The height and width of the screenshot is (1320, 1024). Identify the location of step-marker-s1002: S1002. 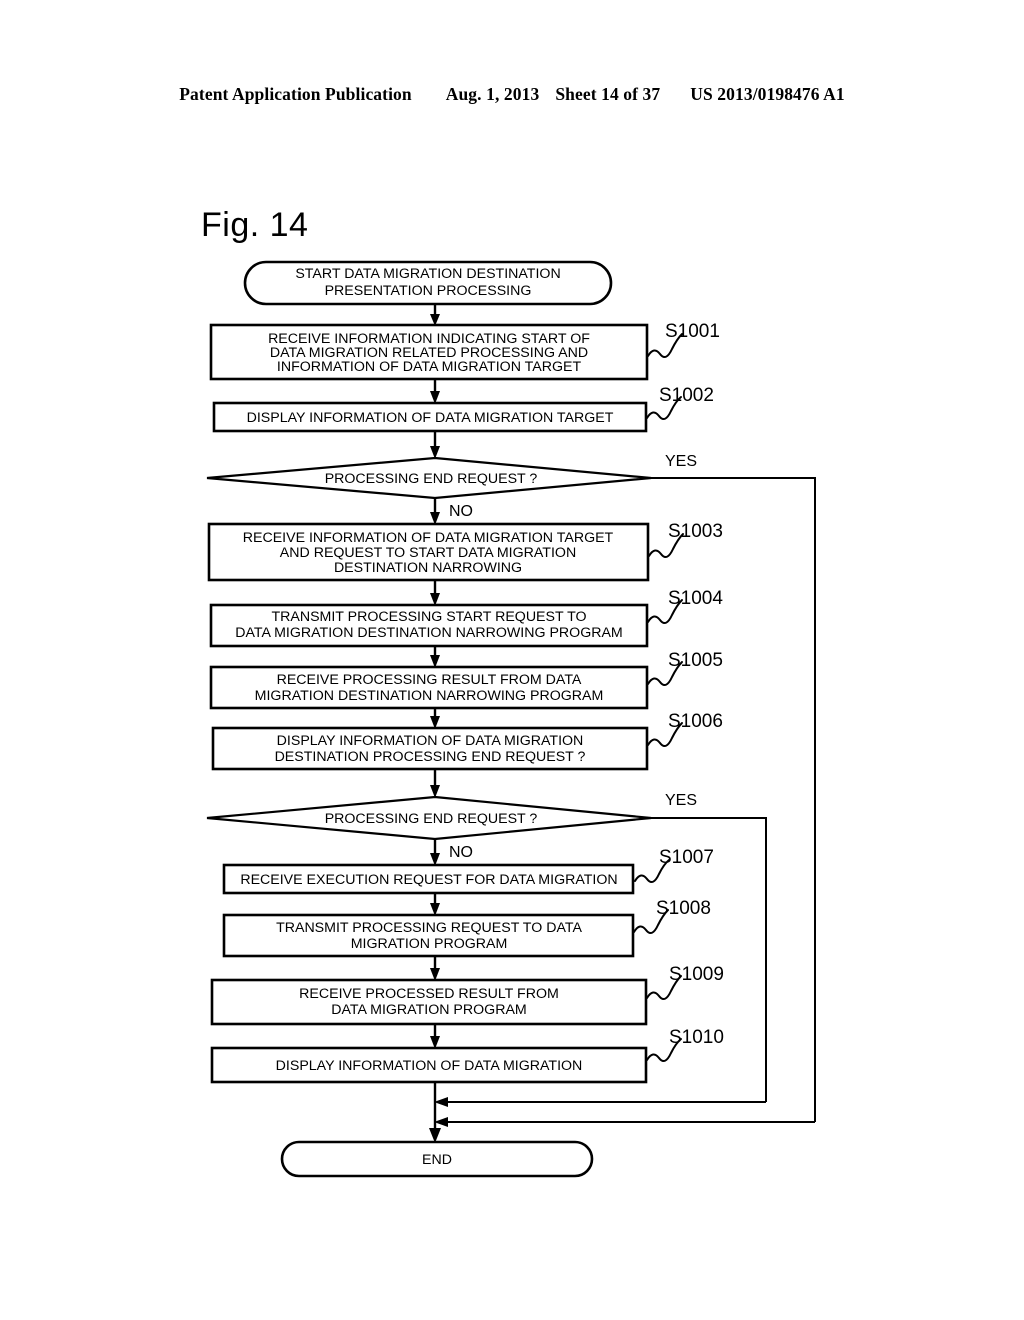
(680, 403).